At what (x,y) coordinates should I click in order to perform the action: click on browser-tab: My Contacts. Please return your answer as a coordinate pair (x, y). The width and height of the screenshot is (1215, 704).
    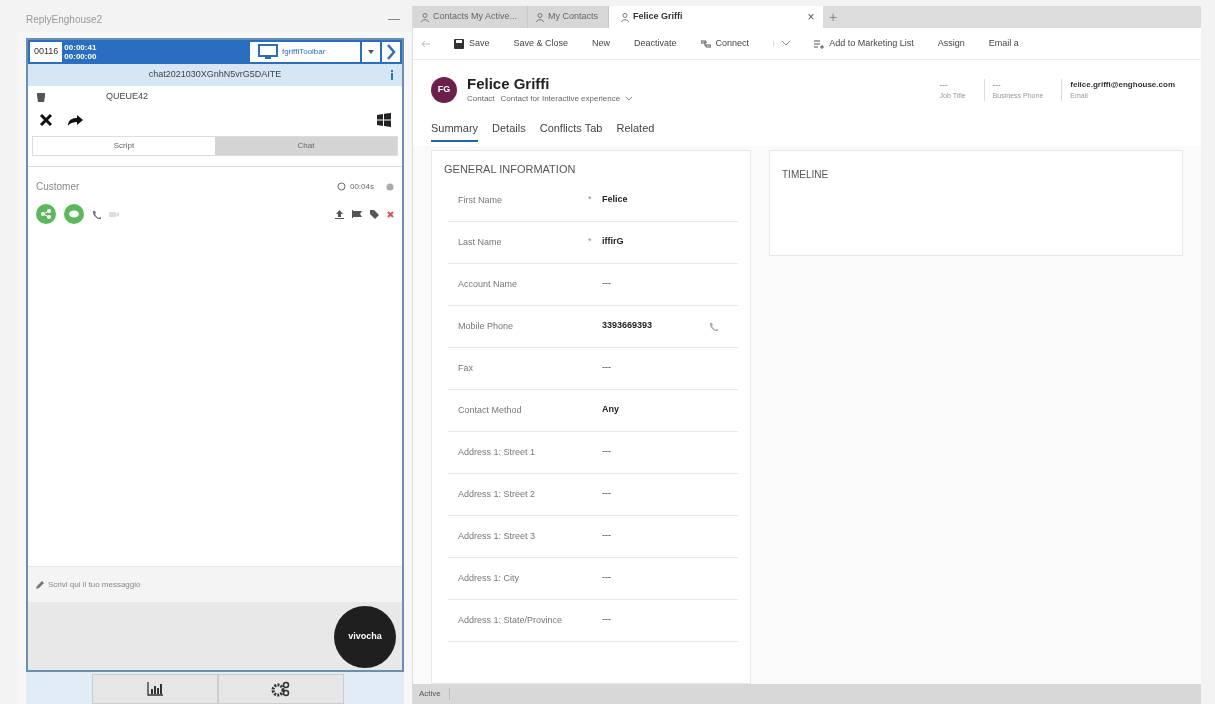
    Looking at the image, I should click on (569, 17).